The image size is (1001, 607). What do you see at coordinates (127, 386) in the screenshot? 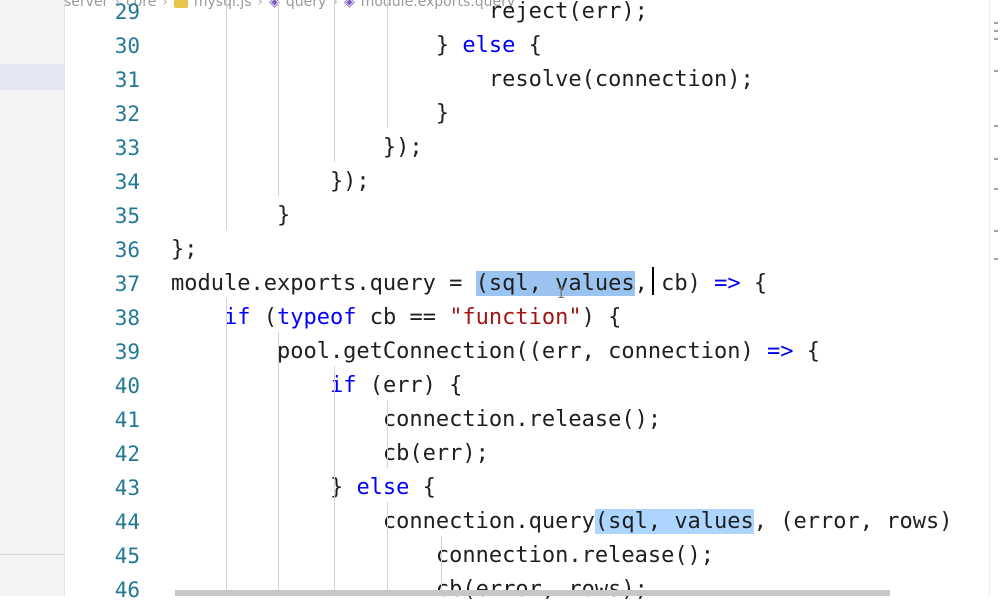
I see `line-number: 40` at bounding box center [127, 386].